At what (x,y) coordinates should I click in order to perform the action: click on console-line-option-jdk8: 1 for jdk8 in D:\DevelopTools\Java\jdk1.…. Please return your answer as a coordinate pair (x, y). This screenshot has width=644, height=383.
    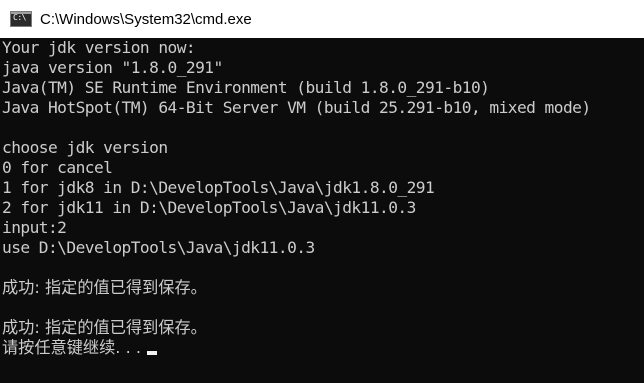
    Looking at the image, I should click on (218, 187).